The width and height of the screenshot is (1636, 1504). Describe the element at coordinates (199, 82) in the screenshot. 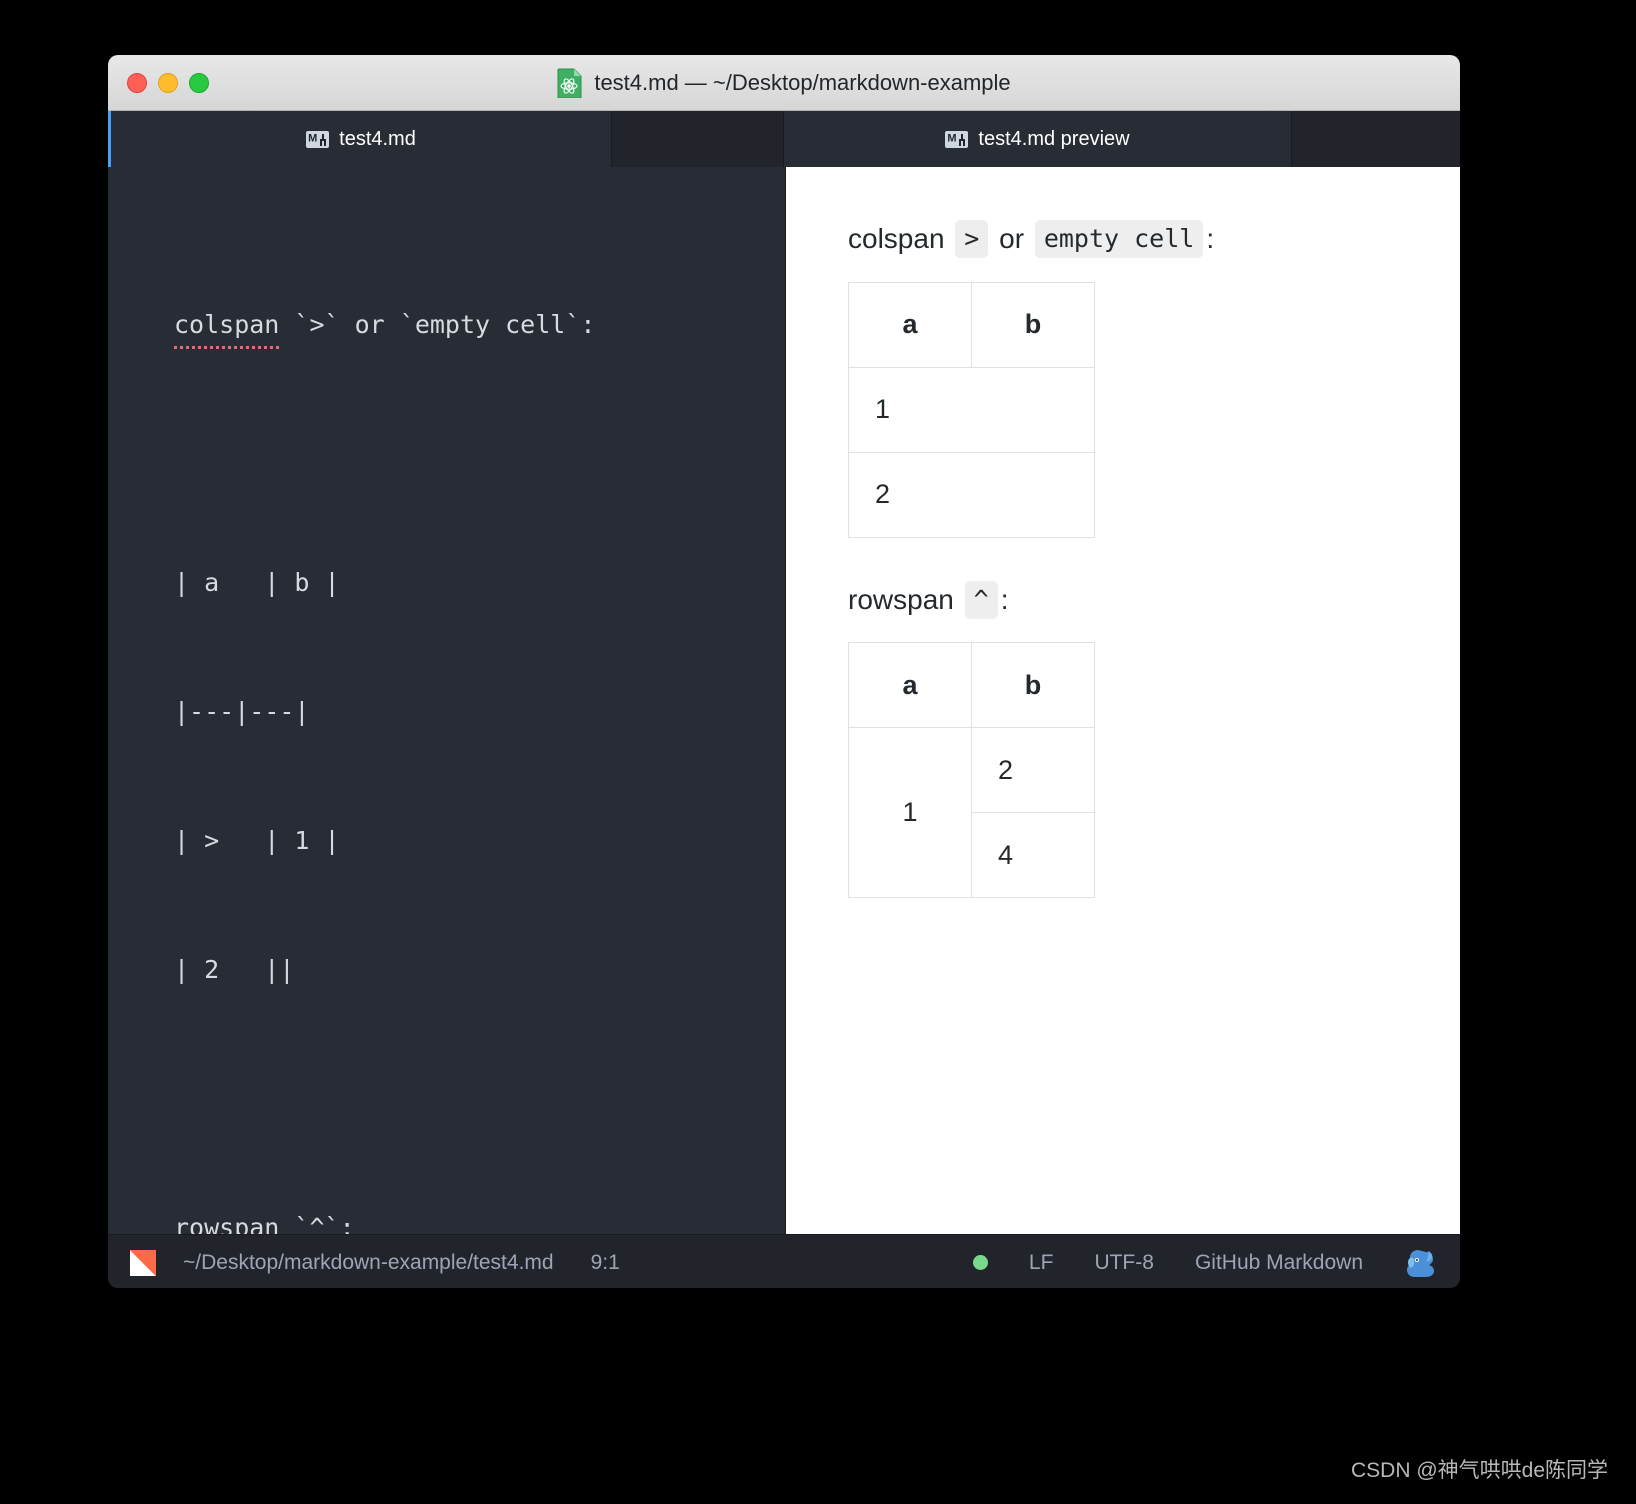

I see `maximize-button` at that location.